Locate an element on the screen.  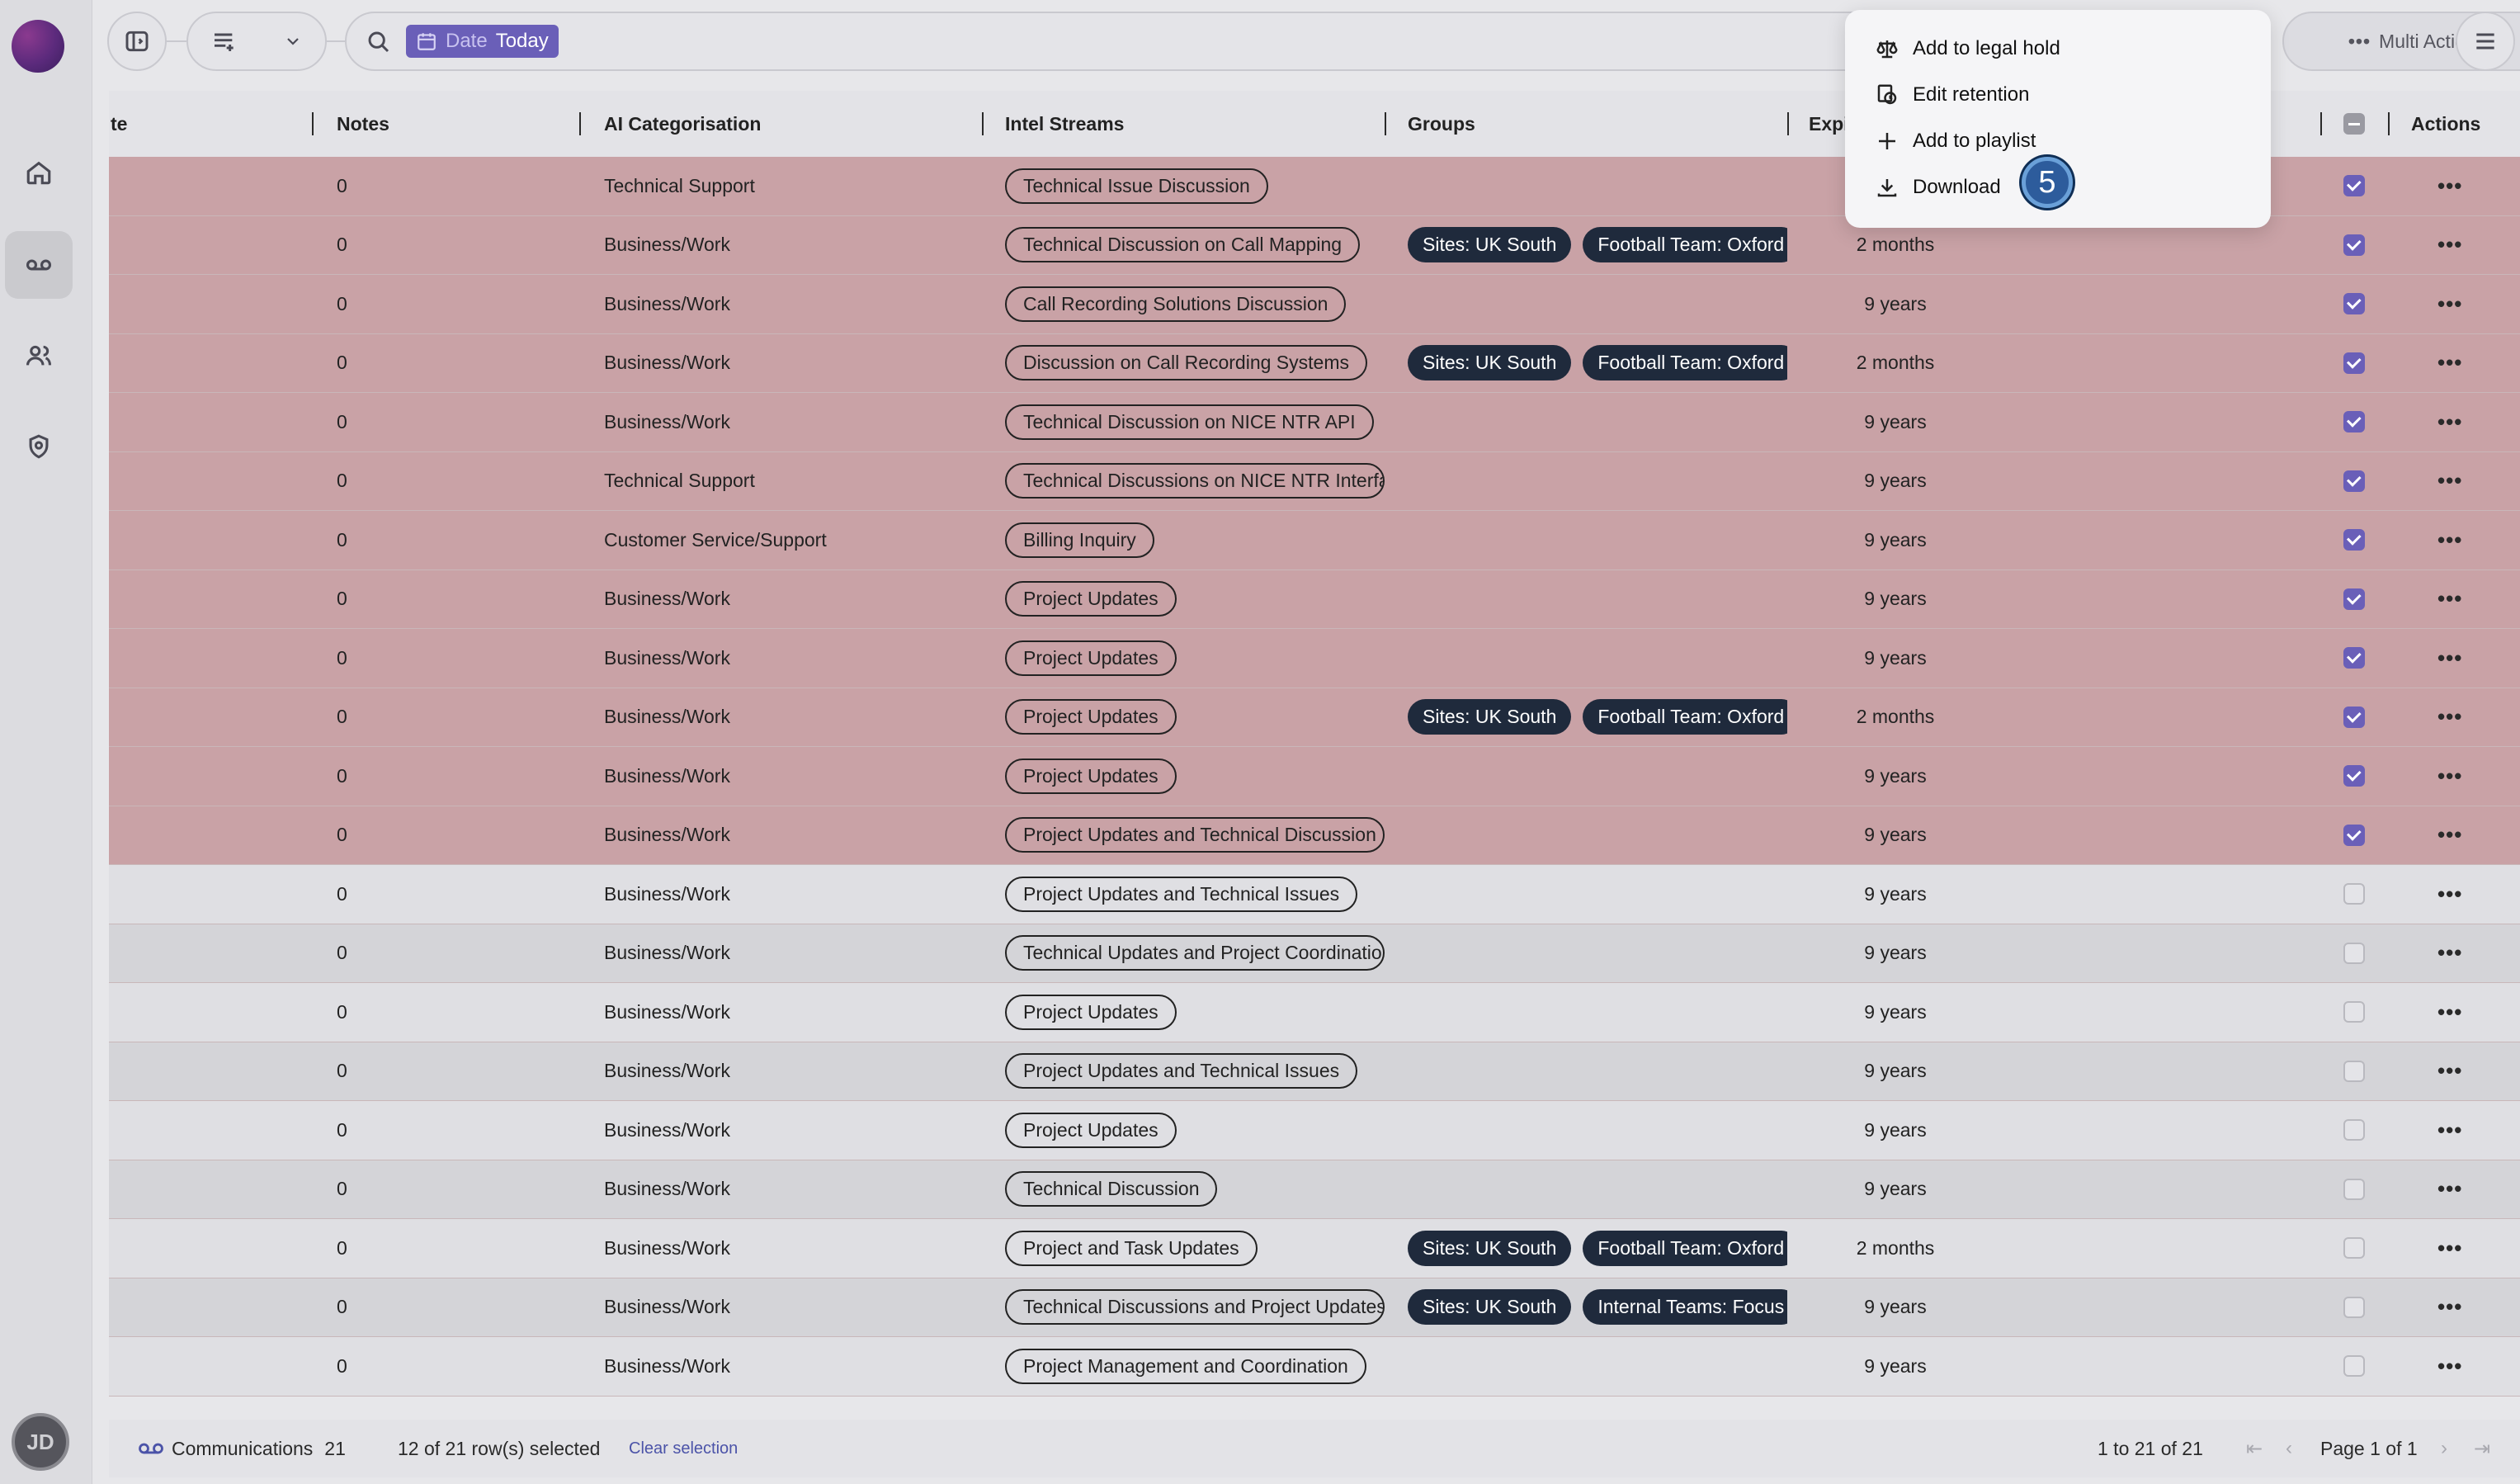
intel-stream-tag: Technical Discussion on Call Mapping is located at coordinates (1183, 245).